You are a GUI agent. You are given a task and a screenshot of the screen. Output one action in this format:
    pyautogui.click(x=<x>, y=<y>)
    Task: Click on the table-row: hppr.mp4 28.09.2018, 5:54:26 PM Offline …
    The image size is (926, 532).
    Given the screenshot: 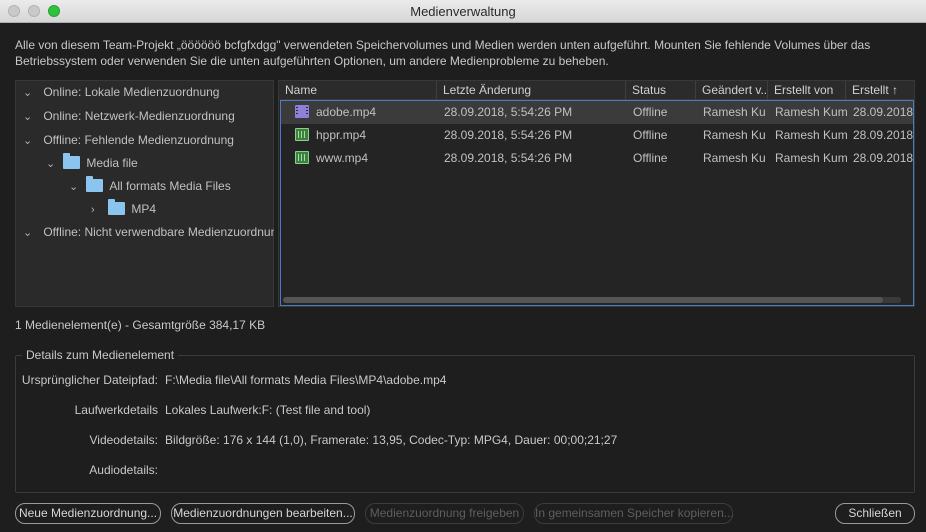 What is the action you would take?
    pyautogui.click(x=597, y=135)
    